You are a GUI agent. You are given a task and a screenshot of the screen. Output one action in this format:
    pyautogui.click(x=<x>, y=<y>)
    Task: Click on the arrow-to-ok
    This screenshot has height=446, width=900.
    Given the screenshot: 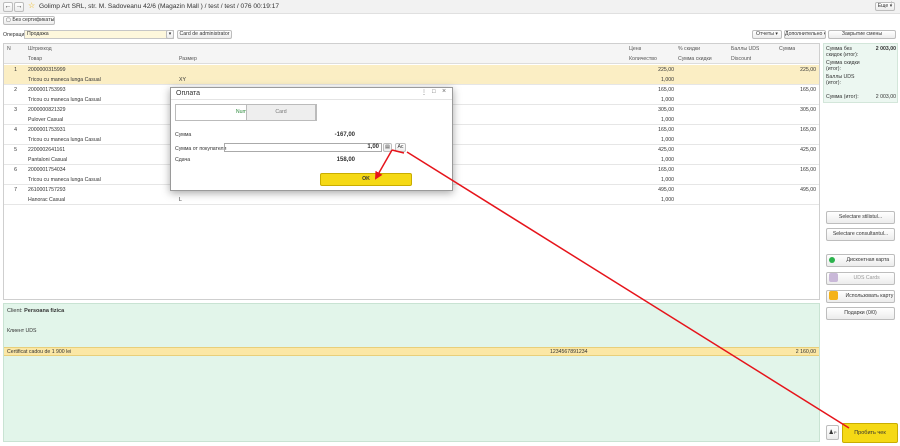 What is the action you would take?
    pyautogui.click(x=384, y=164)
    